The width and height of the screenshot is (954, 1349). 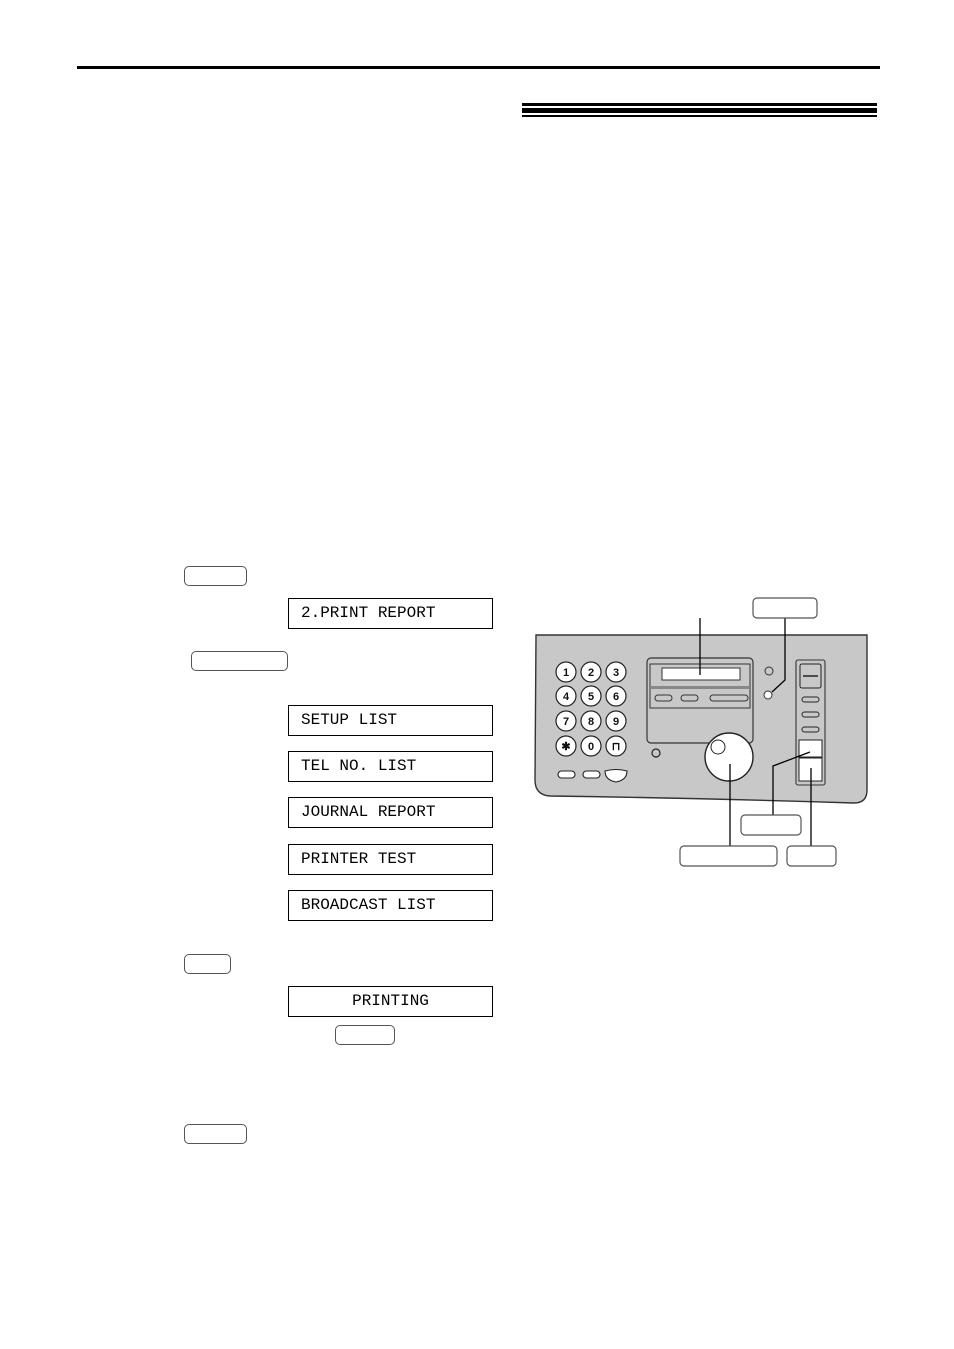 What do you see at coordinates (785, 608) in the screenshot?
I see `callout-box-menu` at bounding box center [785, 608].